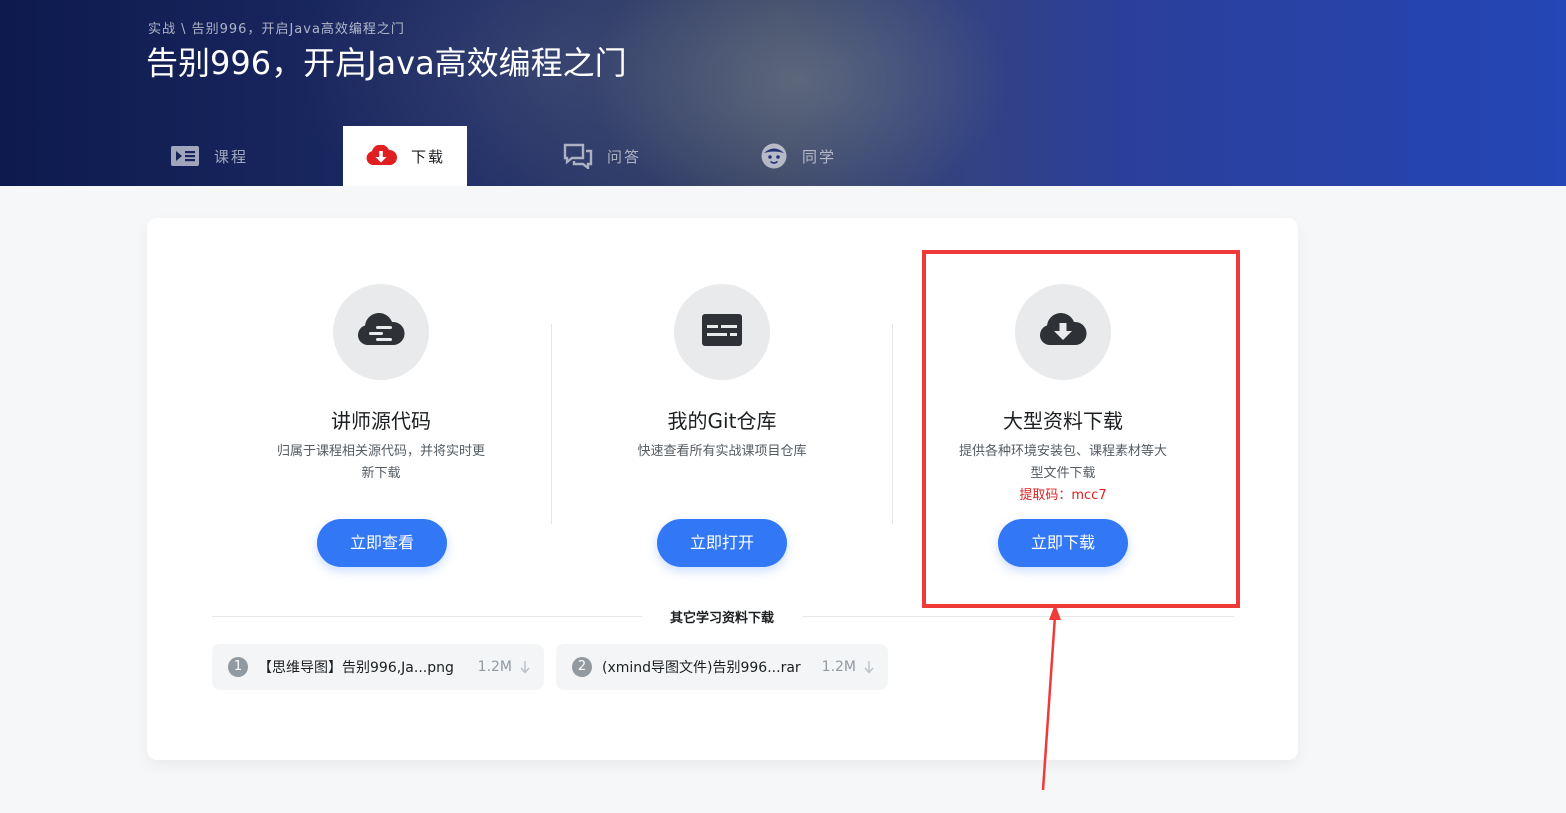 This screenshot has height=813, width=1566. What do you see at coordinates (578, 156) in the screenshot?
I see `chat-bubbles-icon` at bounding box center [578, 156].